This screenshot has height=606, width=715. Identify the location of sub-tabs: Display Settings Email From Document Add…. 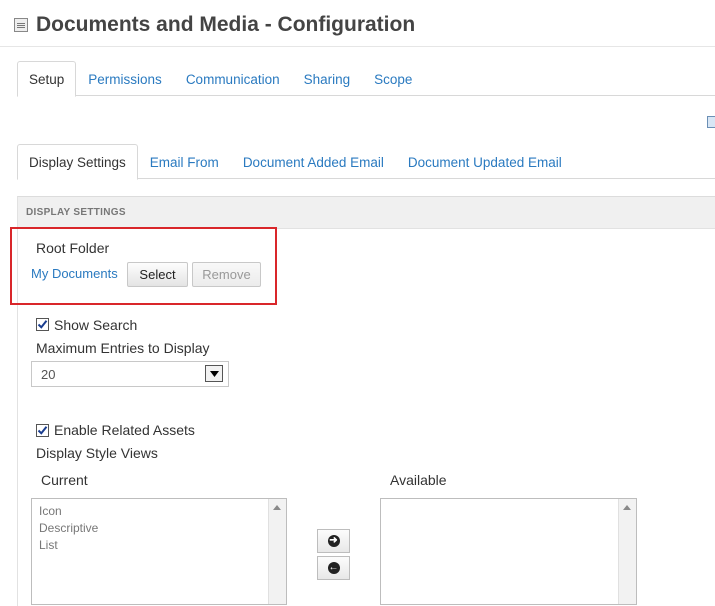
(295, 162).